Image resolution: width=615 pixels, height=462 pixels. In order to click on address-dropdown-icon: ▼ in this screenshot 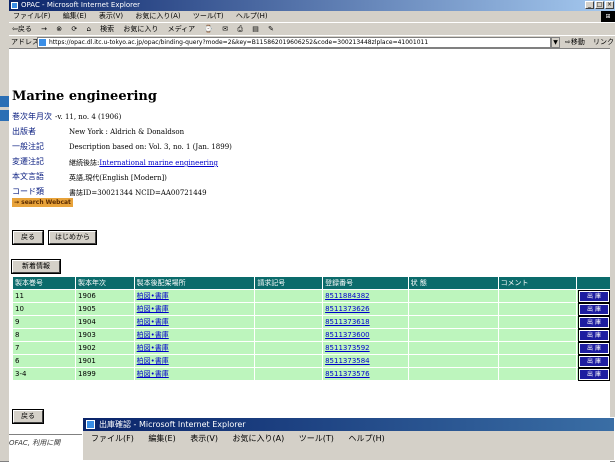, I will do `click(555, 42)`.